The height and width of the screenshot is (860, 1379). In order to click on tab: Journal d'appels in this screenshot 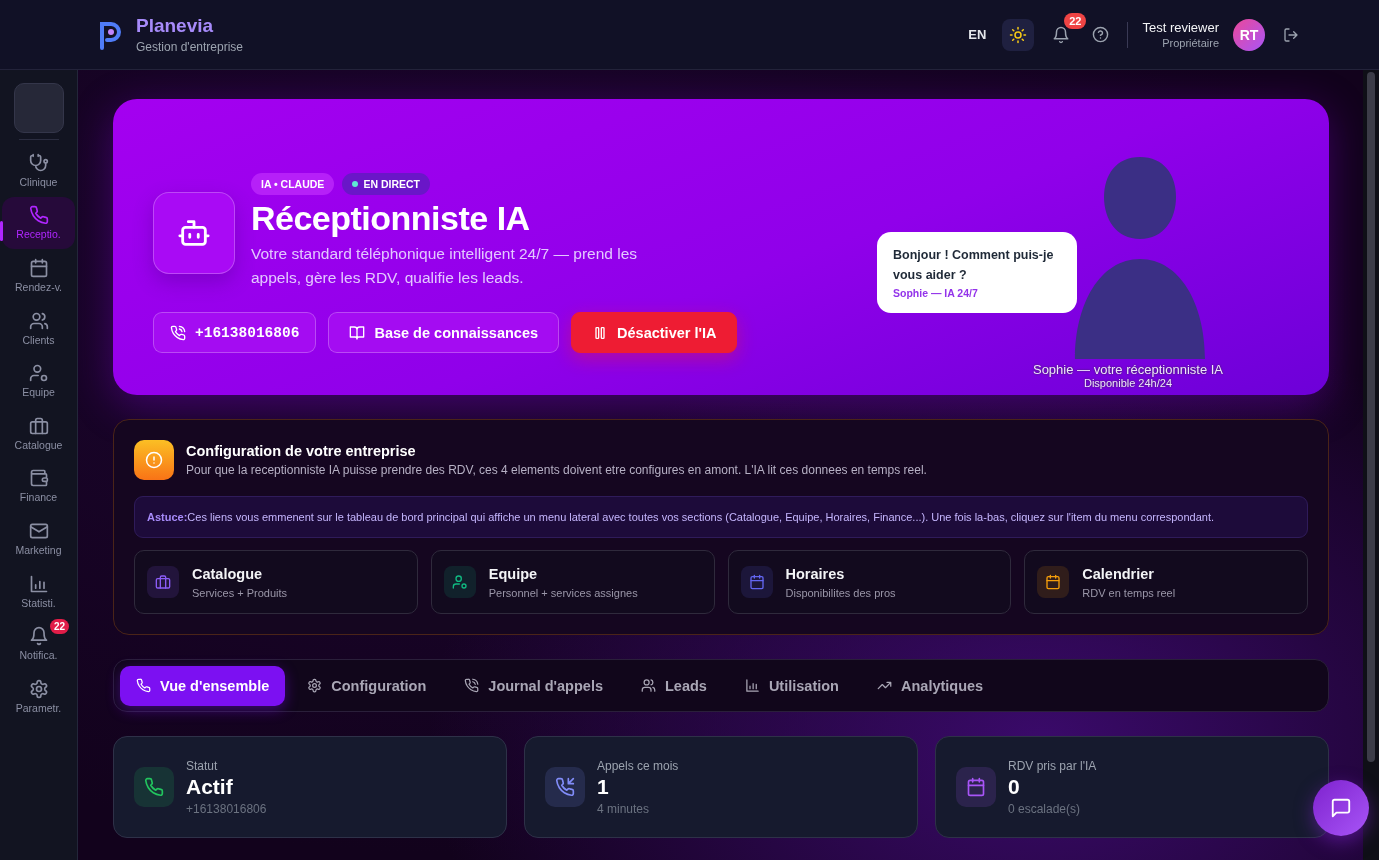, I will do `click(533, 685)`.